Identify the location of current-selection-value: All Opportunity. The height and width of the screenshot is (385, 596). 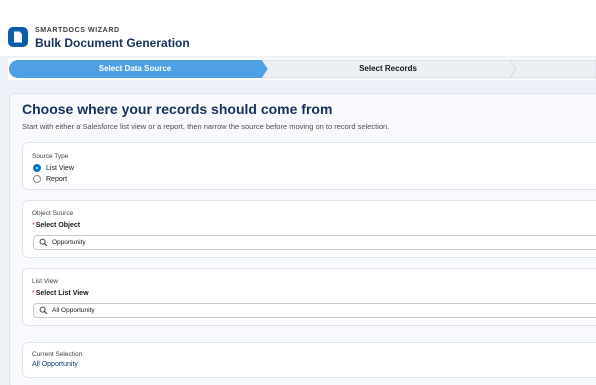
(55, 364).